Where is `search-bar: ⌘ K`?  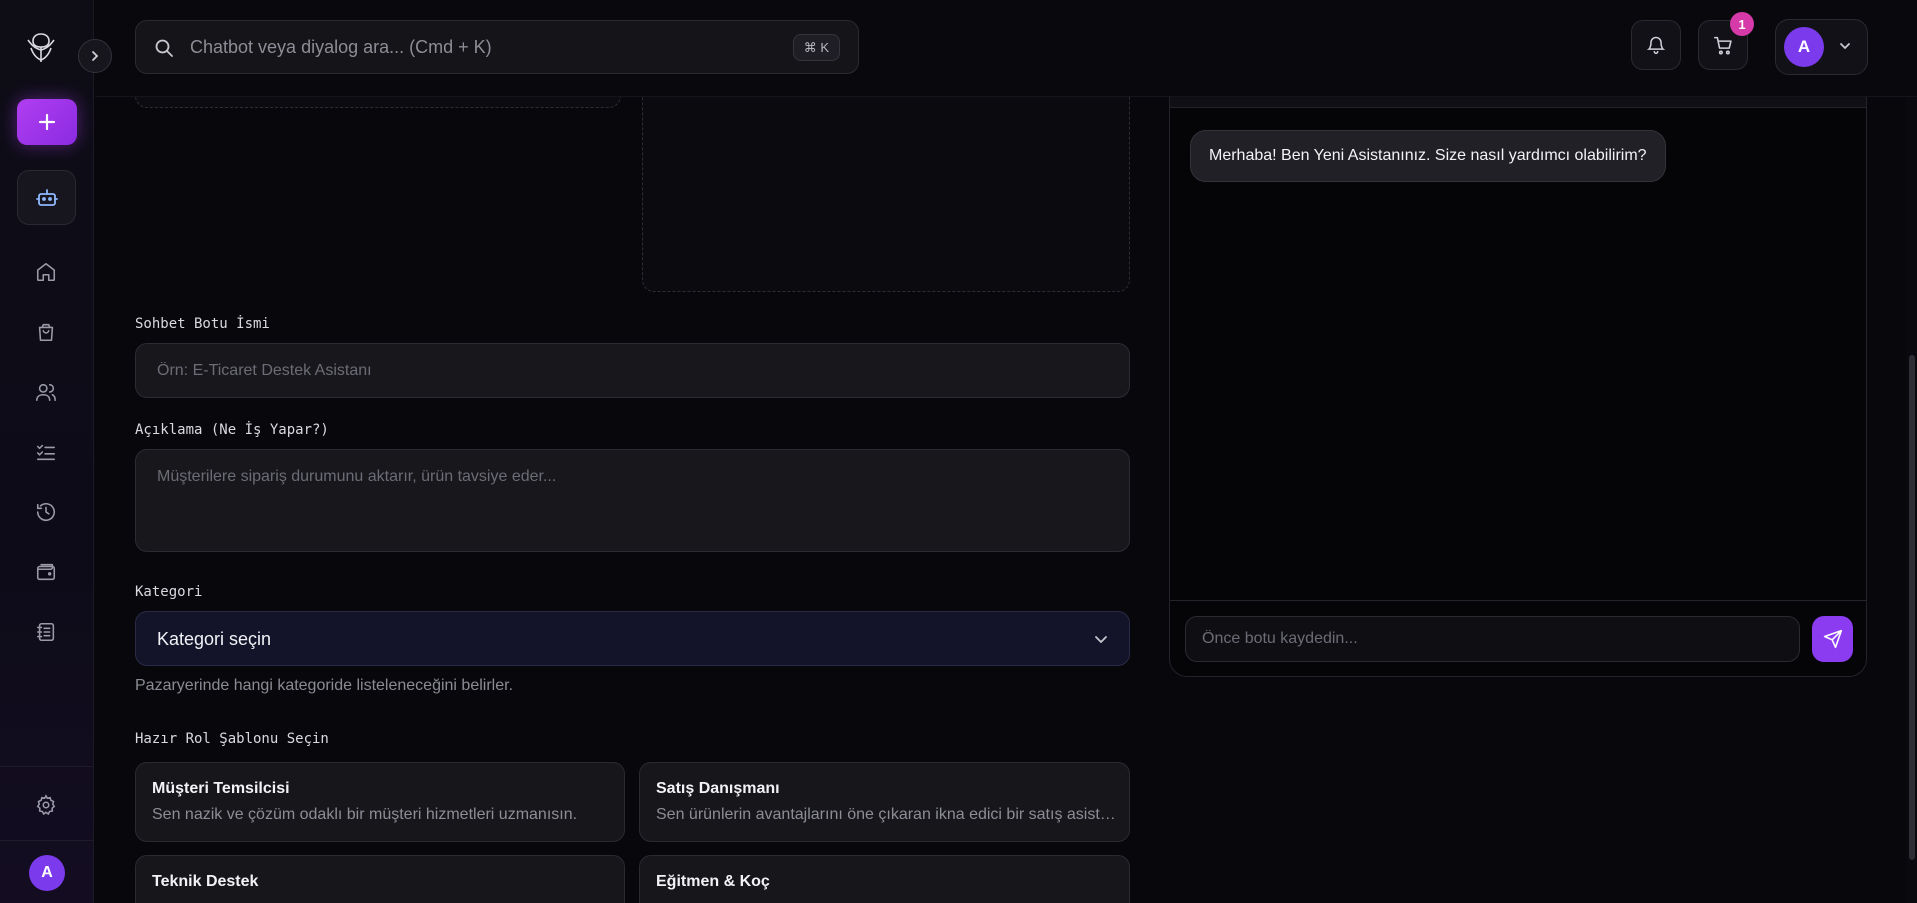
search-bar: ⌘ K is located at coordinates (497, 47).